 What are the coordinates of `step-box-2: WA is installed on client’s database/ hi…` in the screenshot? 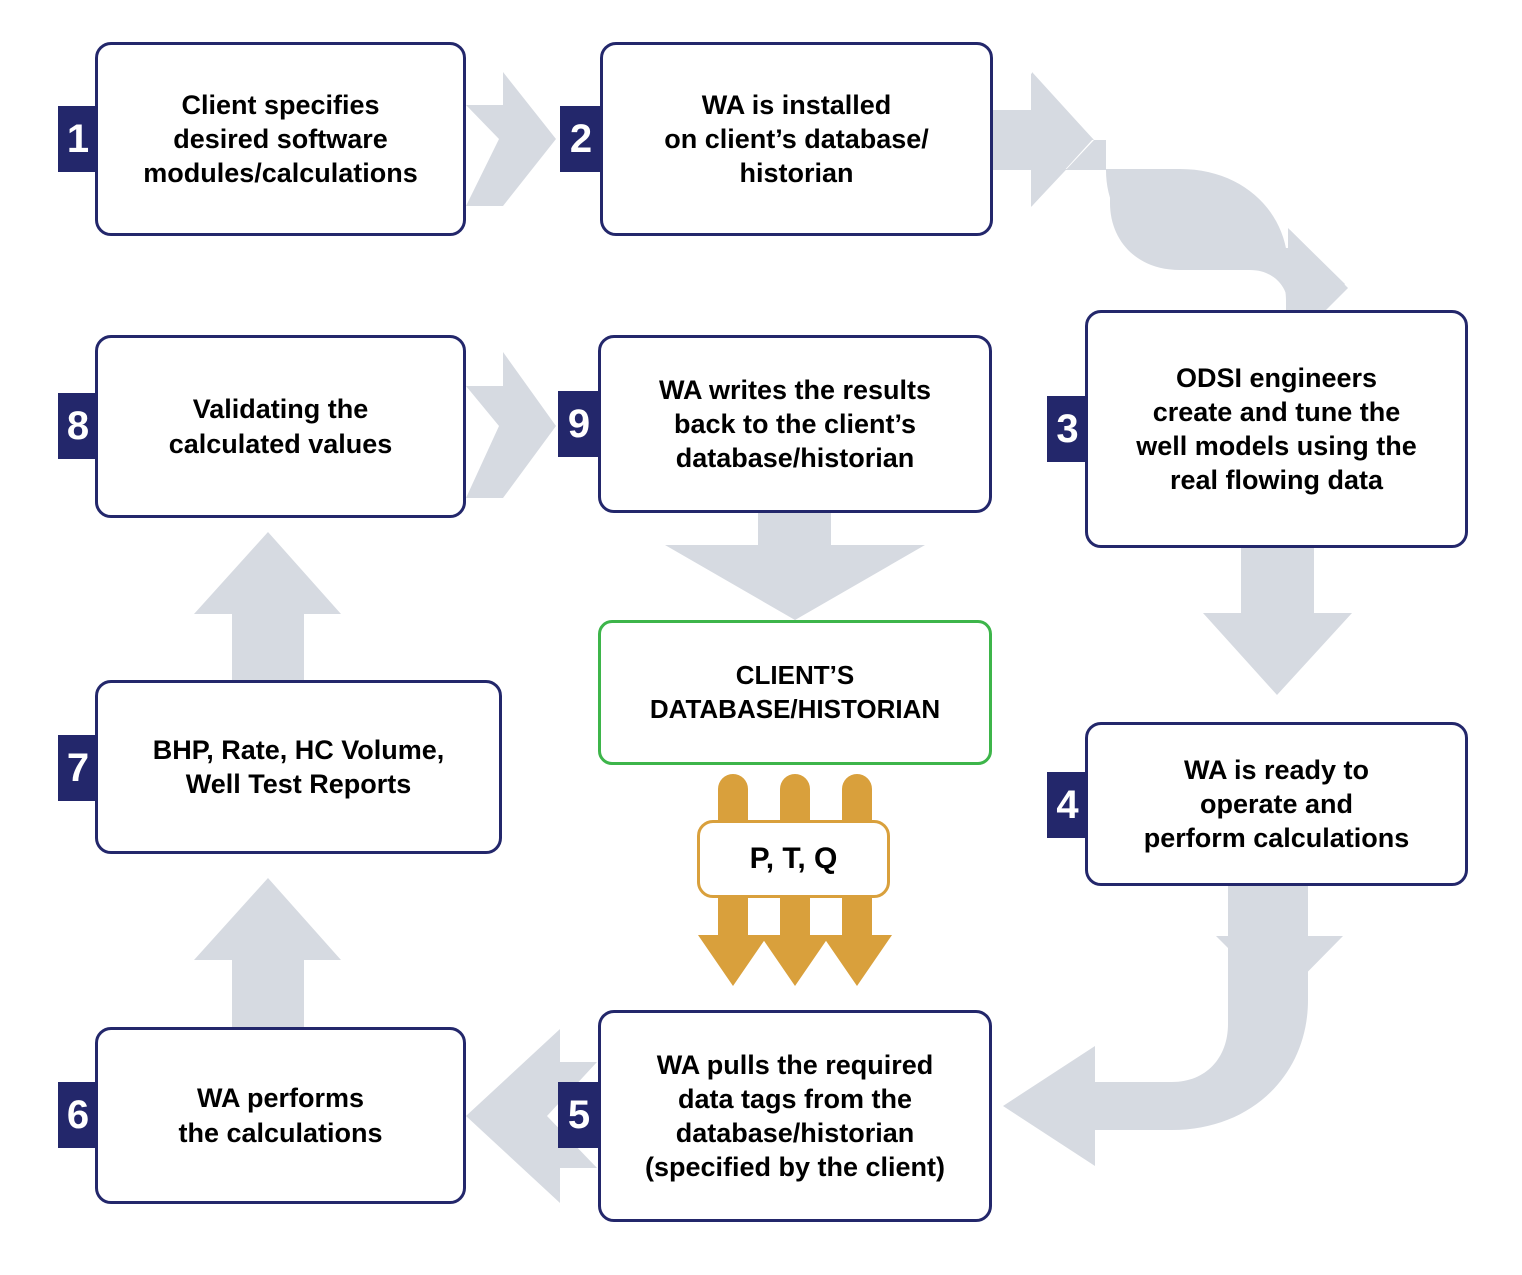 It's located at (796, 139).